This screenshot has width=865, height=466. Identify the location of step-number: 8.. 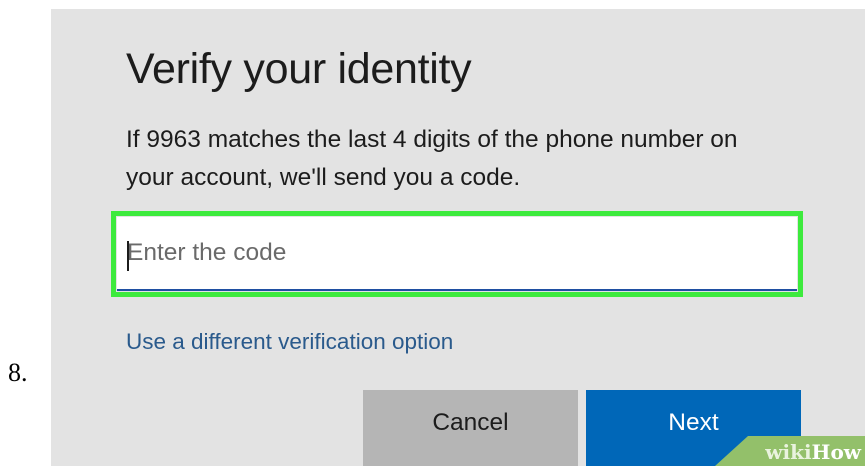
(18, 372).